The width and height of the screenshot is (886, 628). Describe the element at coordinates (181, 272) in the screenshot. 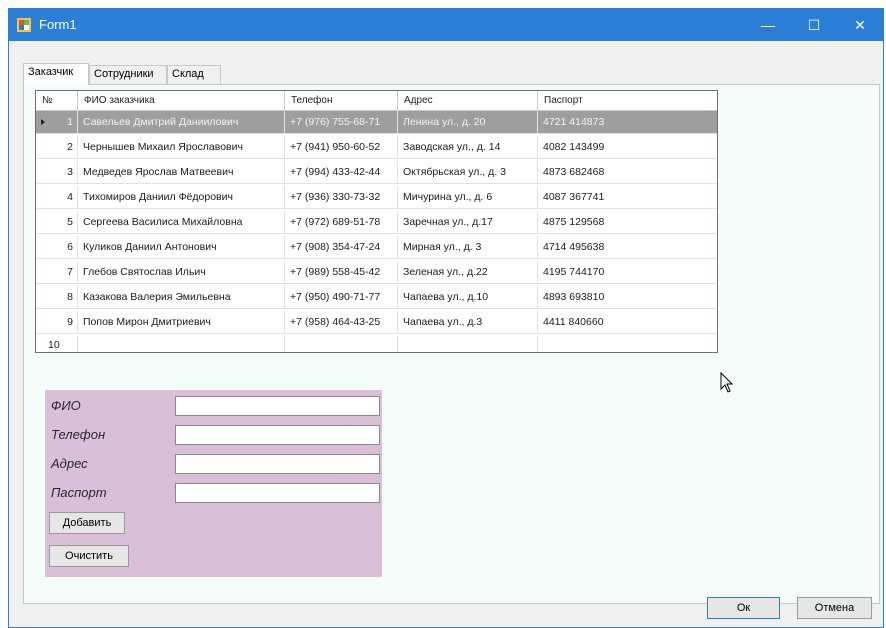

I see `fio-cell: Глебов Святослав Ильич` at that location.